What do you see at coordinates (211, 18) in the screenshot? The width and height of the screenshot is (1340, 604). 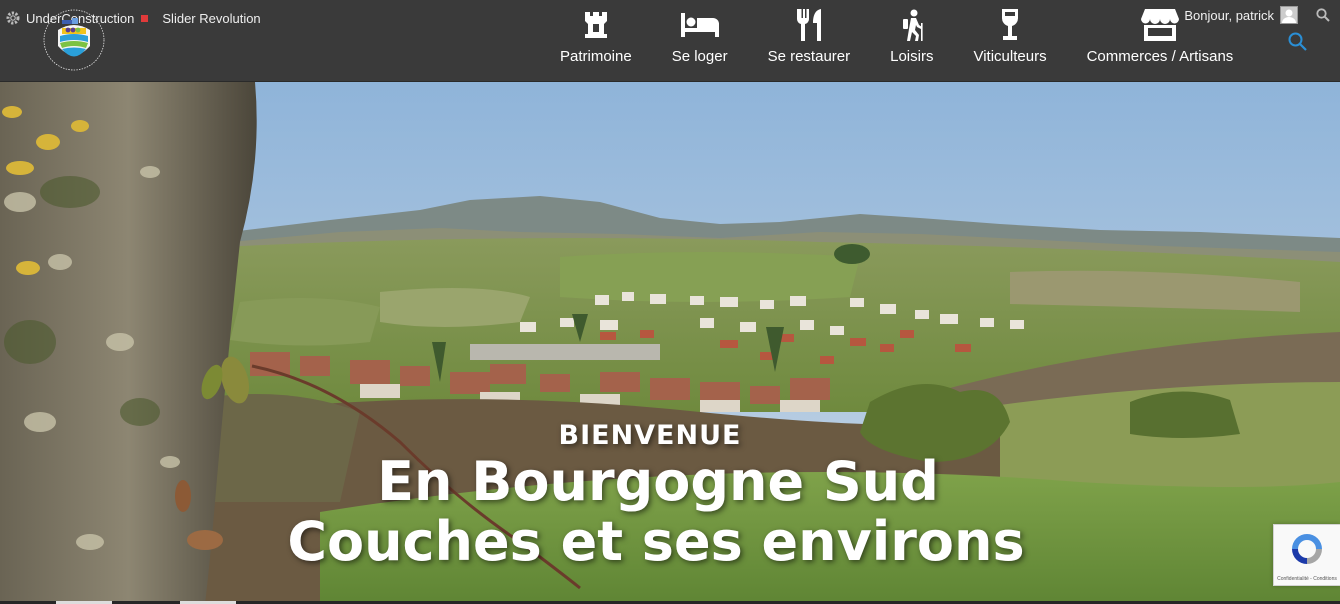 I see `admin-plugin-link: Slider Revolution` at bounding box center [211, 18].